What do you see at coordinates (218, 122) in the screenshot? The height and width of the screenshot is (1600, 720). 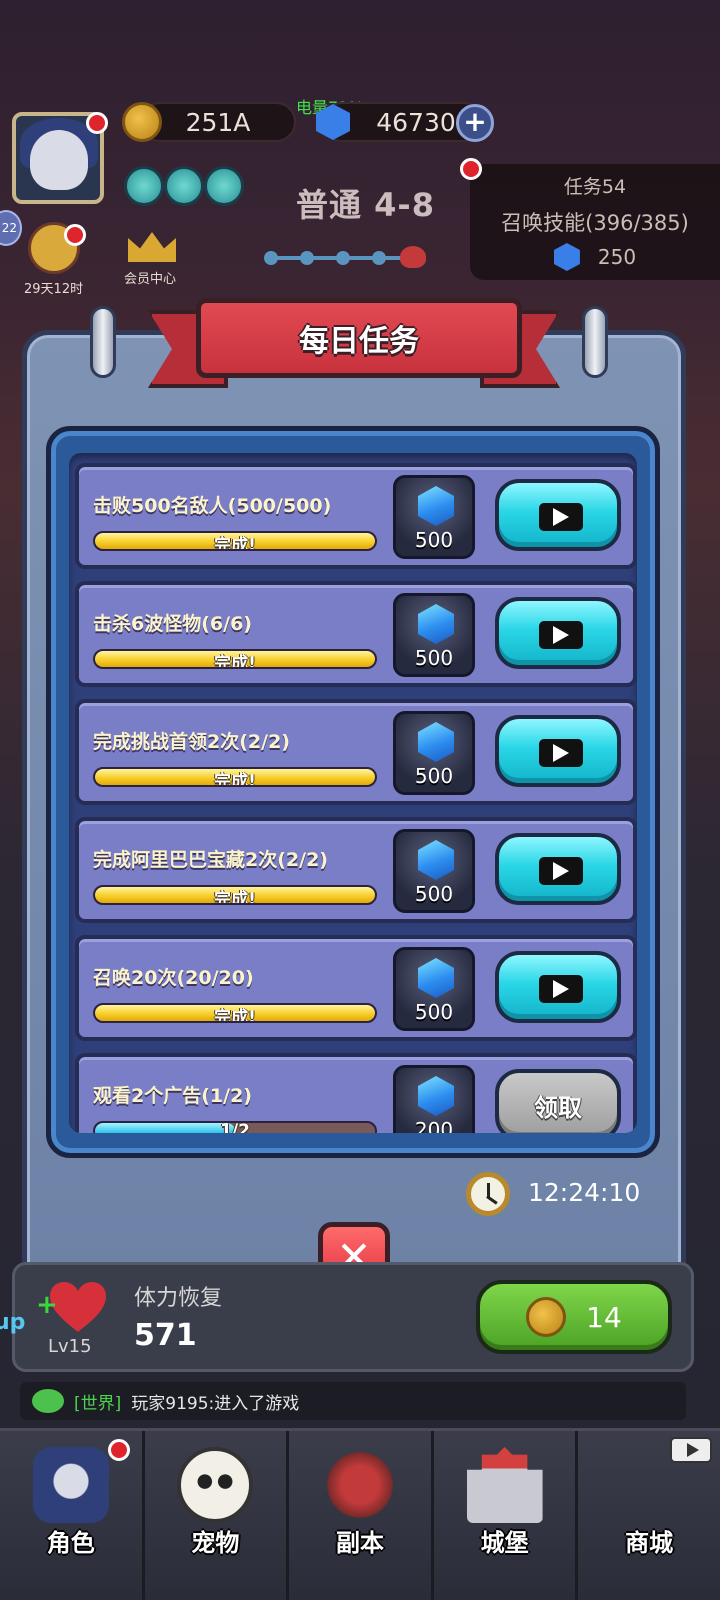 I see `gold-amount: 251A` at bounding box center [218, 122].